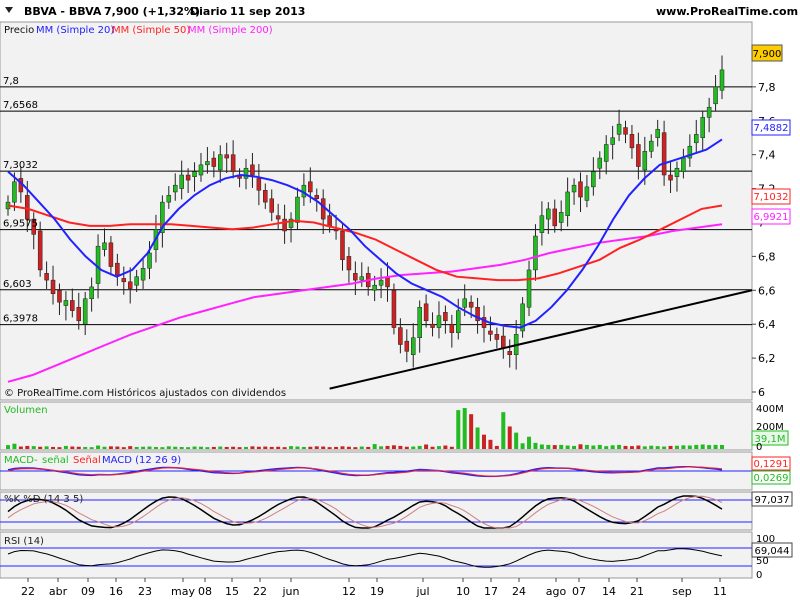 The width and height of the screenshot is (800, 600). Describe the element at coordinates (772, 500) in the screenshot. I see `svg-text: 97,037` at that location.